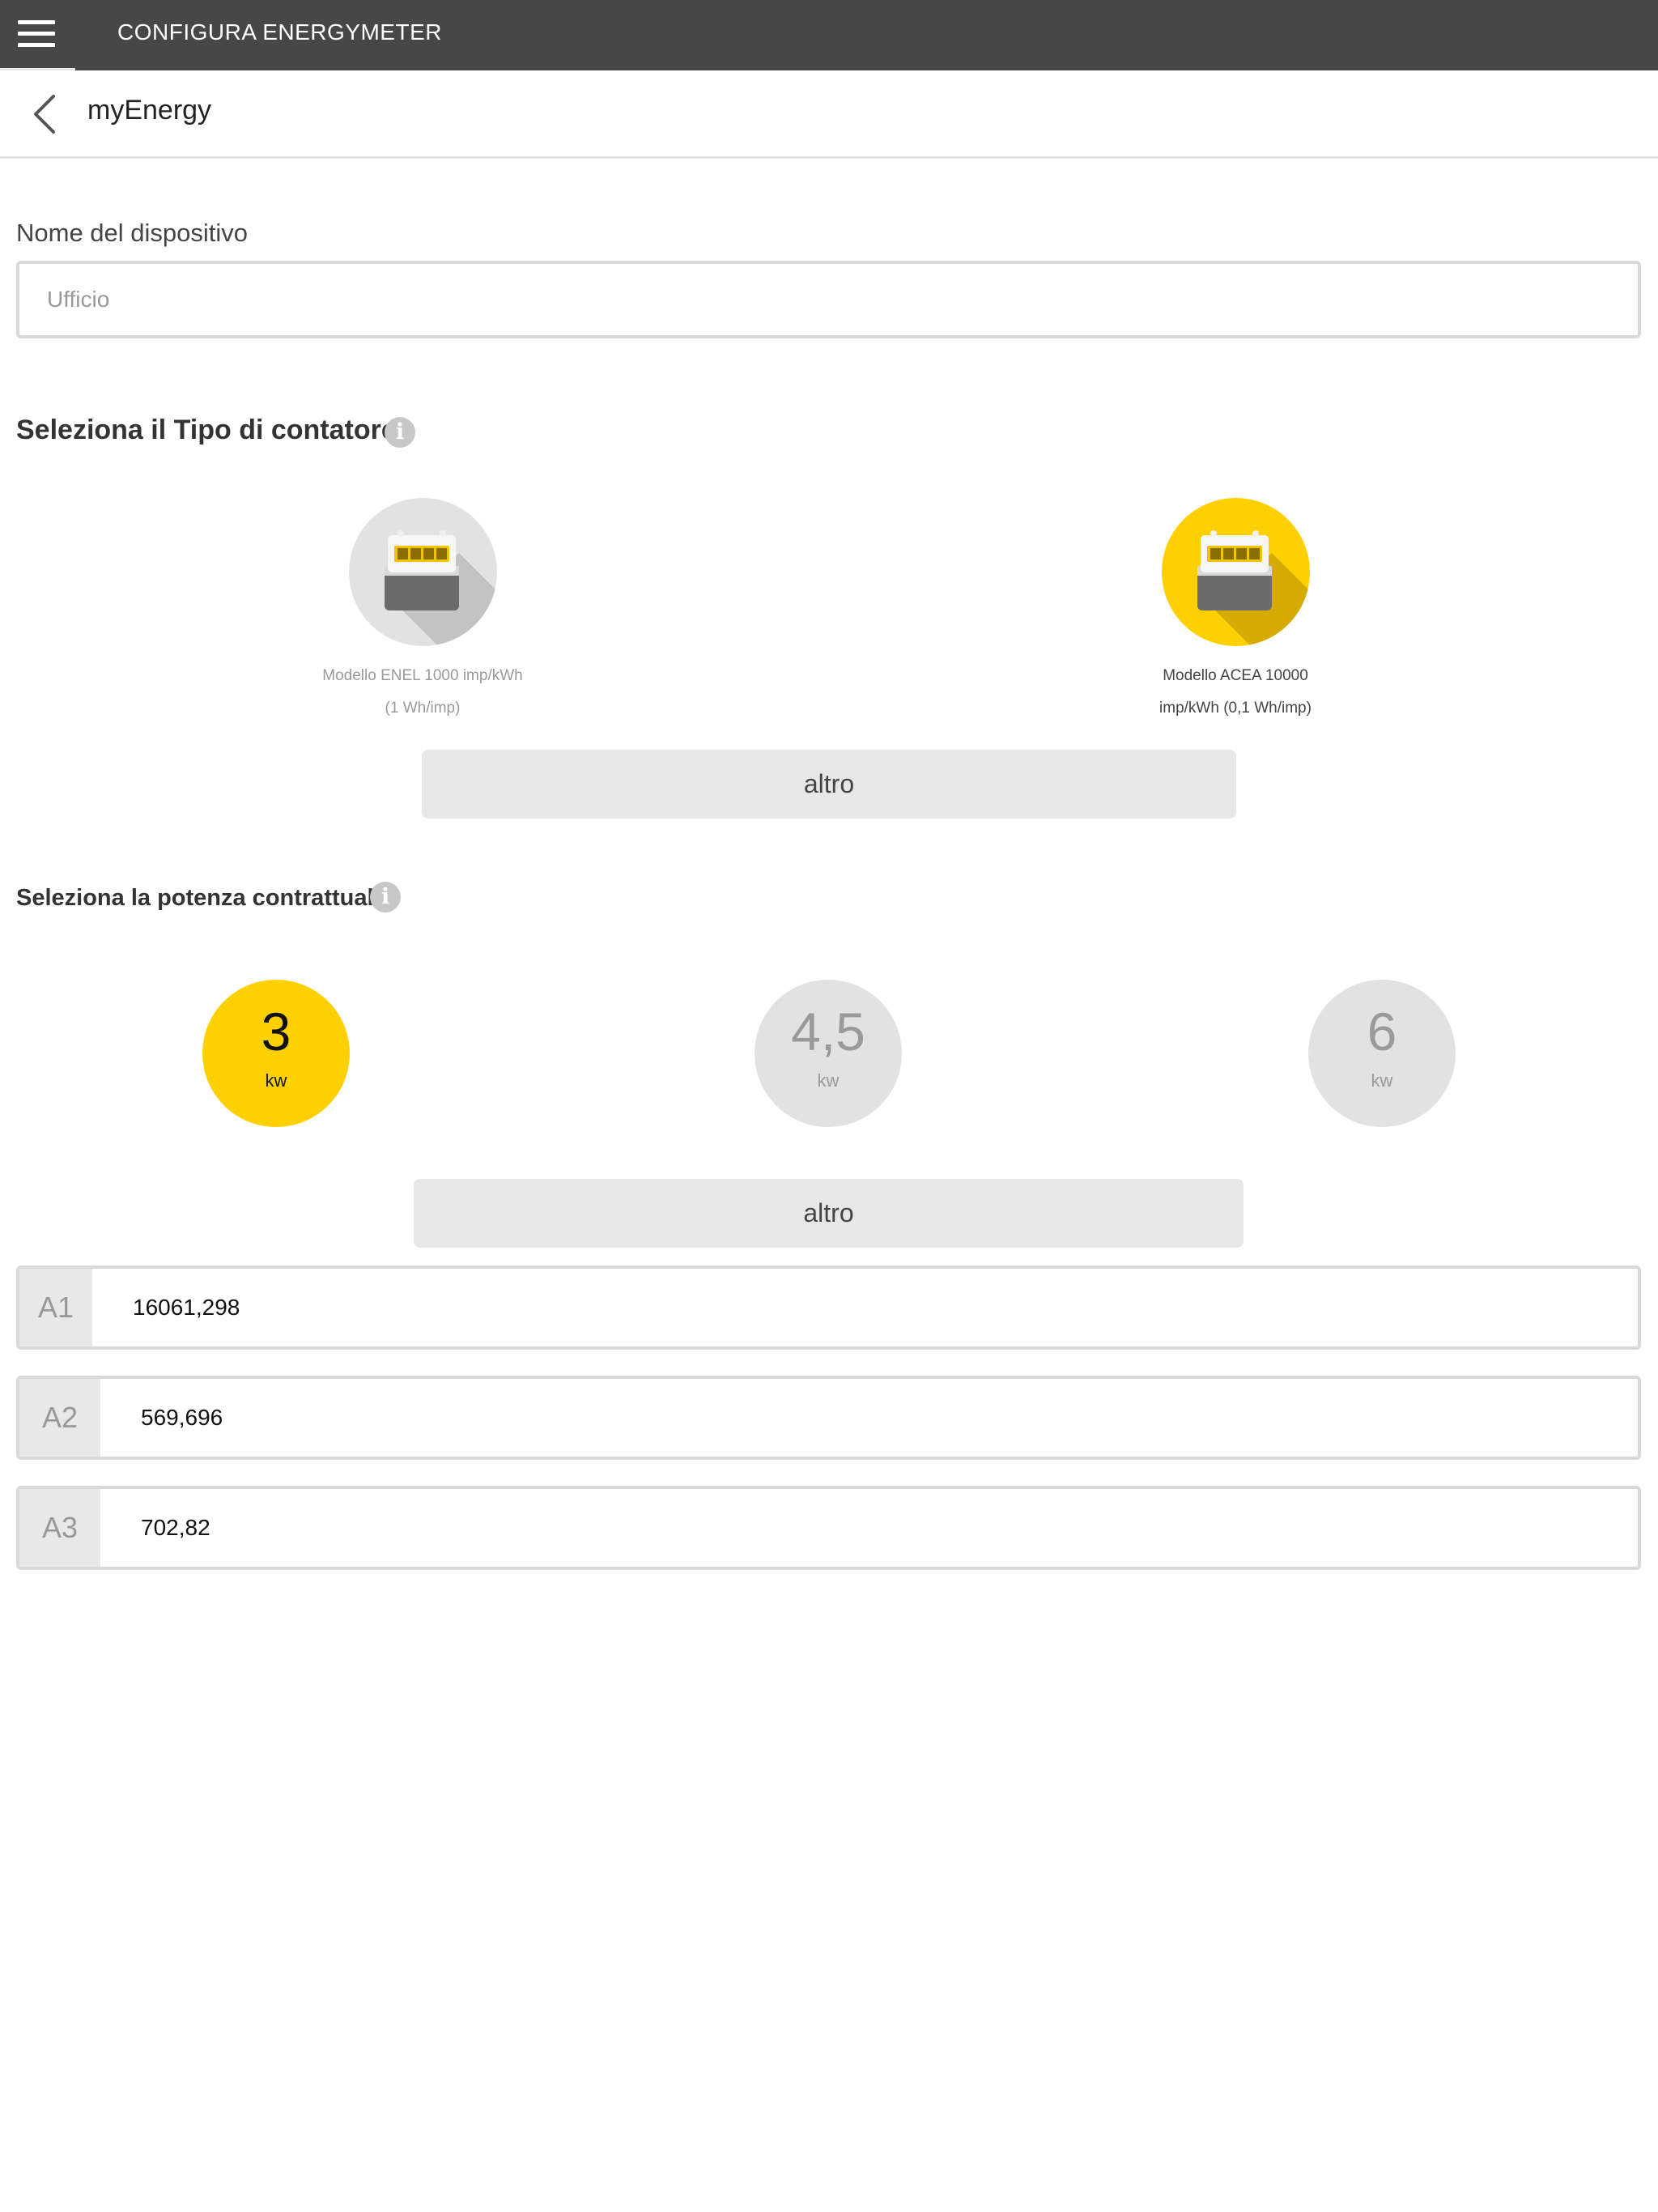 This screenshot has height=2212, width=1658. What do you see at coordinates (829, 785) in the screenshot?
I see `meter-other-button: altro` at bounding box center [829, 785].